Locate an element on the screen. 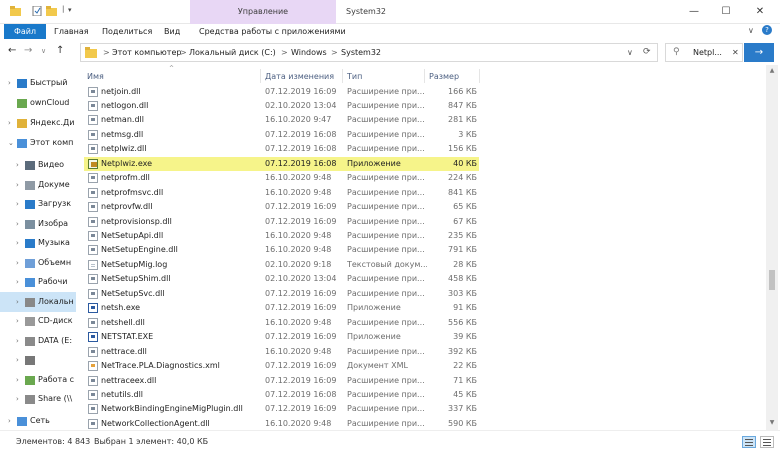  nav-item: › Докуме is located at coordinates (38, 185).